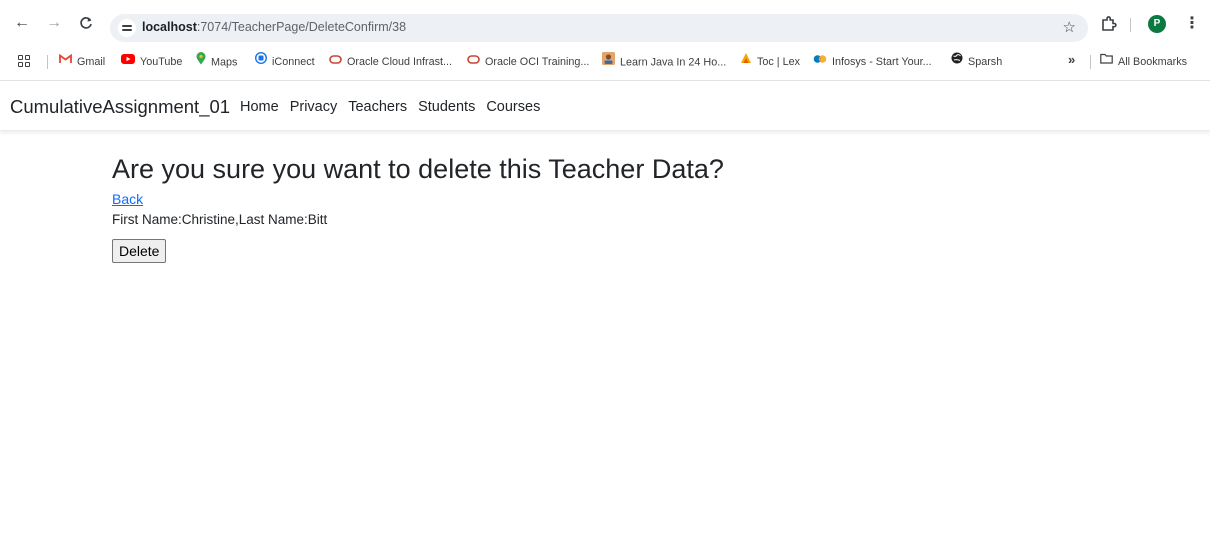 This screenshot has width=1210, height=551. Describe the element at coordinates (779, 62) in the screenshot. I see `bookmark-label: Toc | Lex` at that location.